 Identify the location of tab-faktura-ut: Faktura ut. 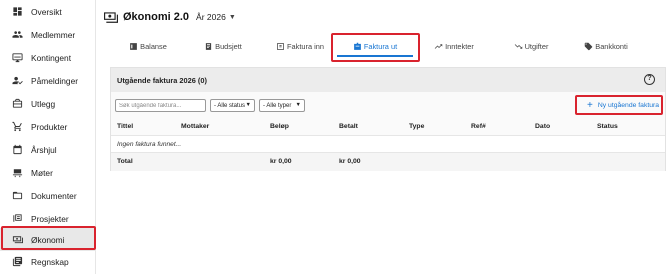
(375, 46).